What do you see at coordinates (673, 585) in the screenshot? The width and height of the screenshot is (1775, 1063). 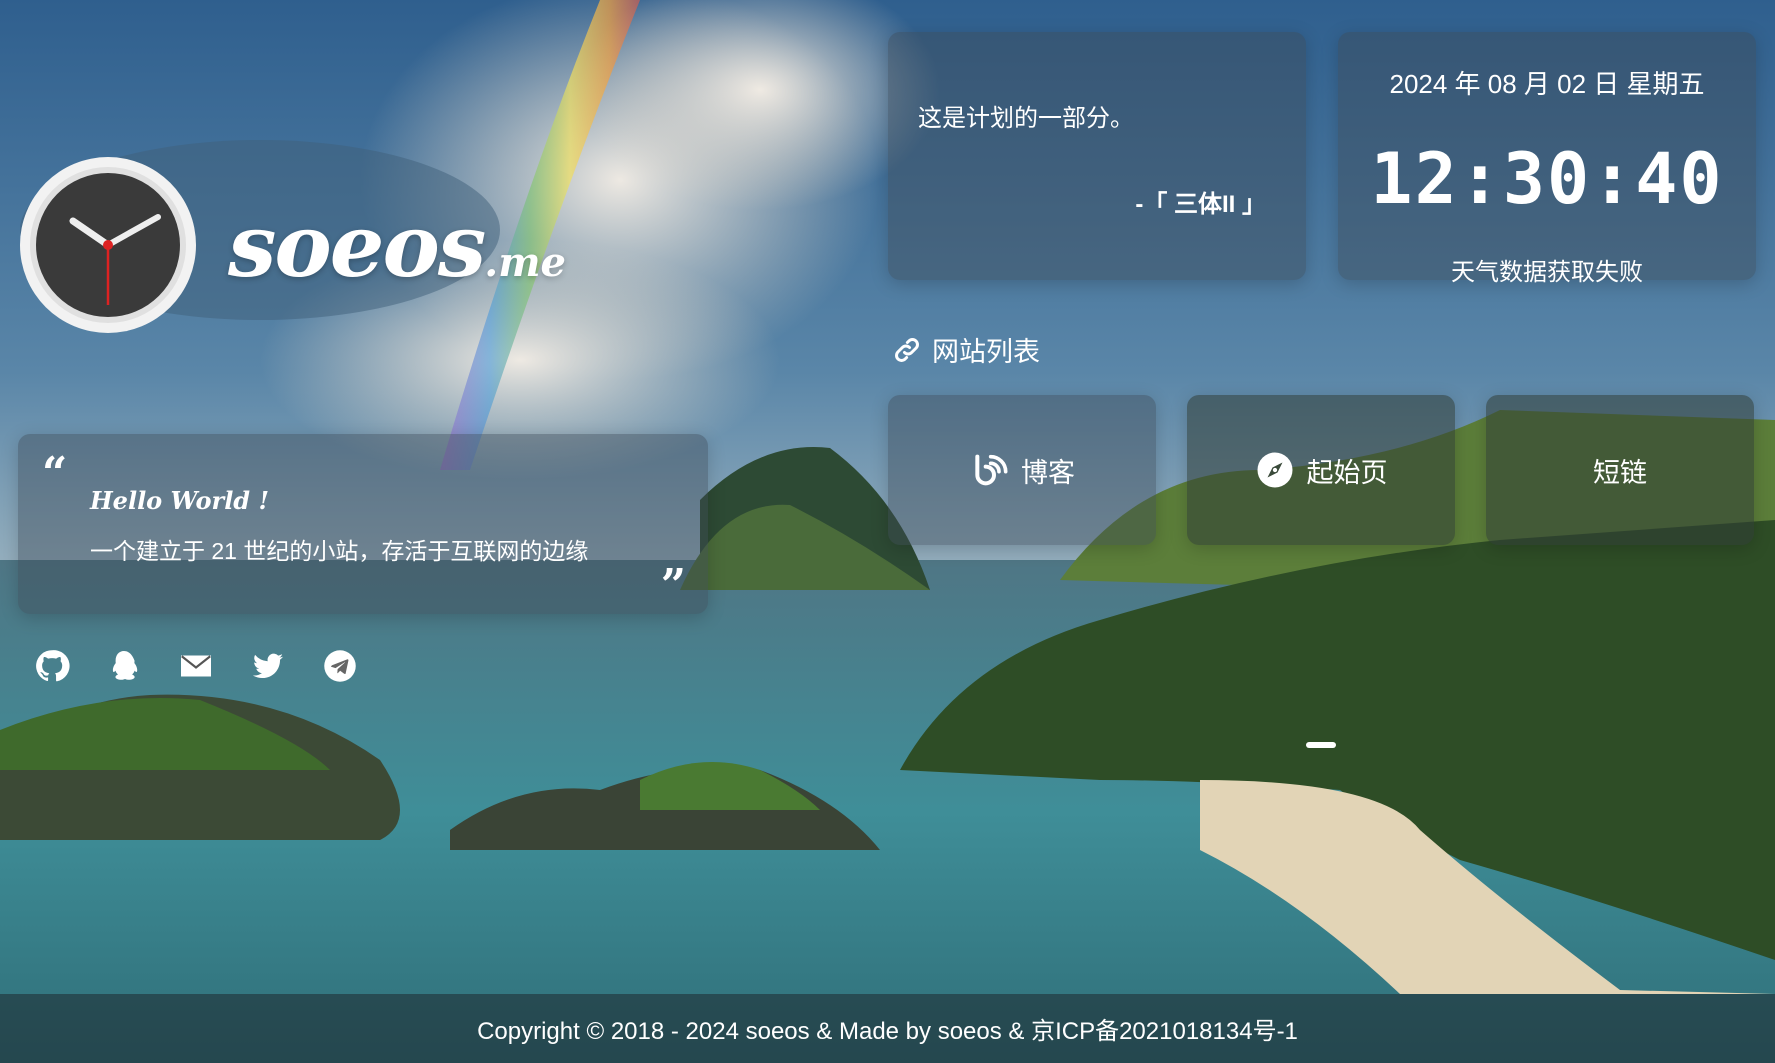 I see `quote-close-icon: ”` at bounding box center [673, 585].